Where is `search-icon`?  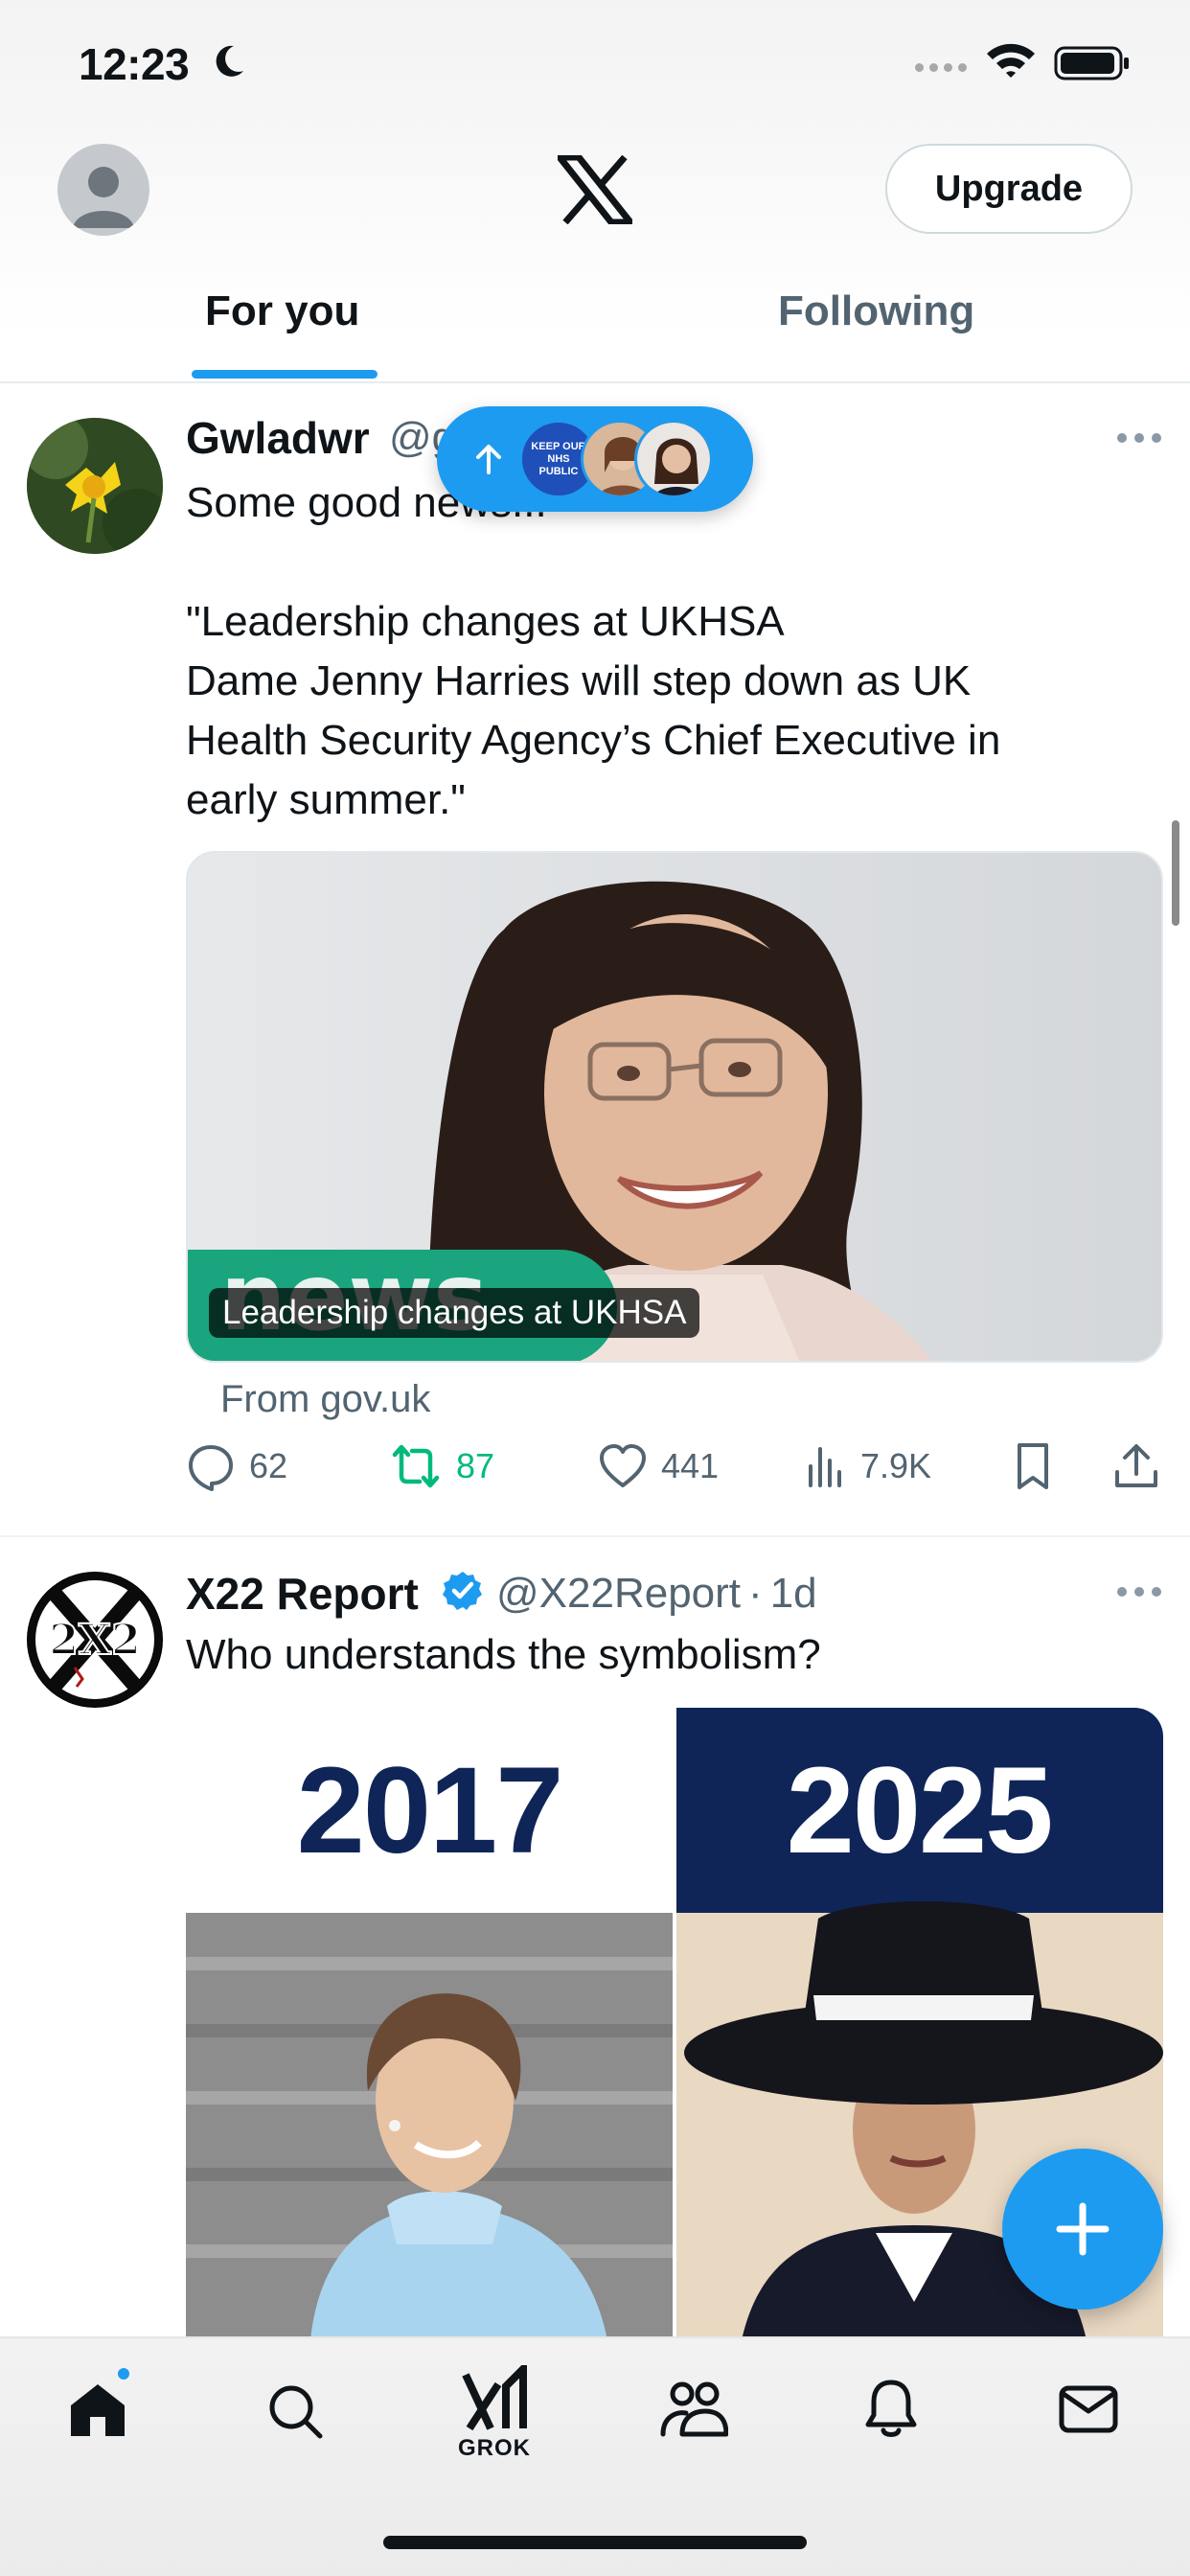
search-icon is located at coordinates (296, 2412).